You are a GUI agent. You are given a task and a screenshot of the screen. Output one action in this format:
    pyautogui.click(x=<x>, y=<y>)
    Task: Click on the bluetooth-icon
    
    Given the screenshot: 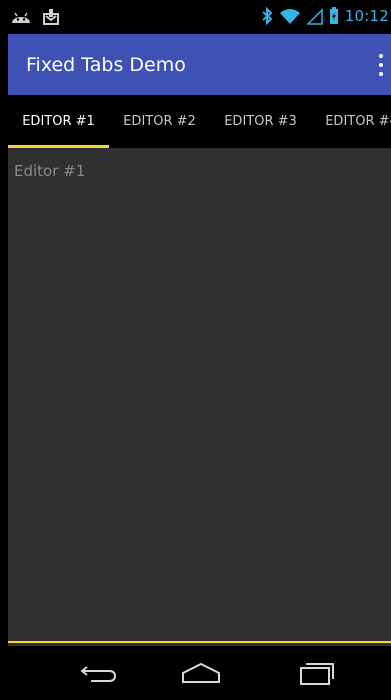 What is the action you would take?
    pyautogui.click(x=267, y=16)
    